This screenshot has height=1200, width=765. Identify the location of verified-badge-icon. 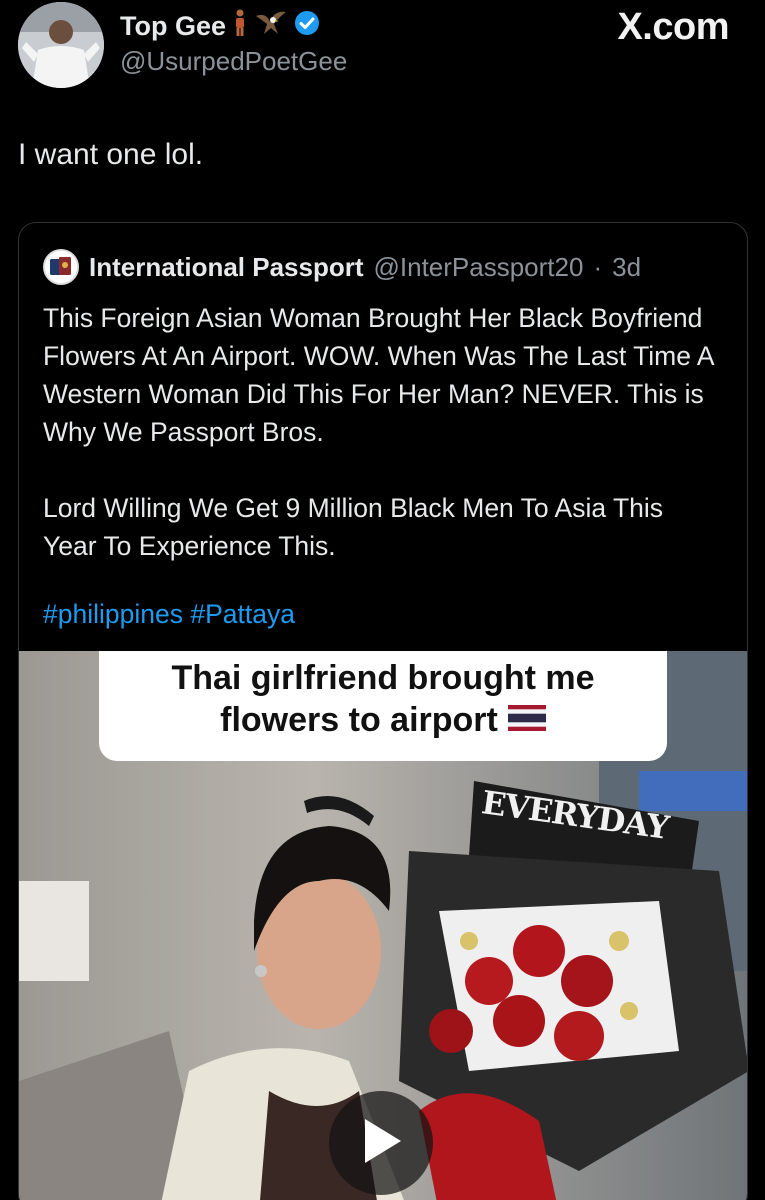
(307, 26).